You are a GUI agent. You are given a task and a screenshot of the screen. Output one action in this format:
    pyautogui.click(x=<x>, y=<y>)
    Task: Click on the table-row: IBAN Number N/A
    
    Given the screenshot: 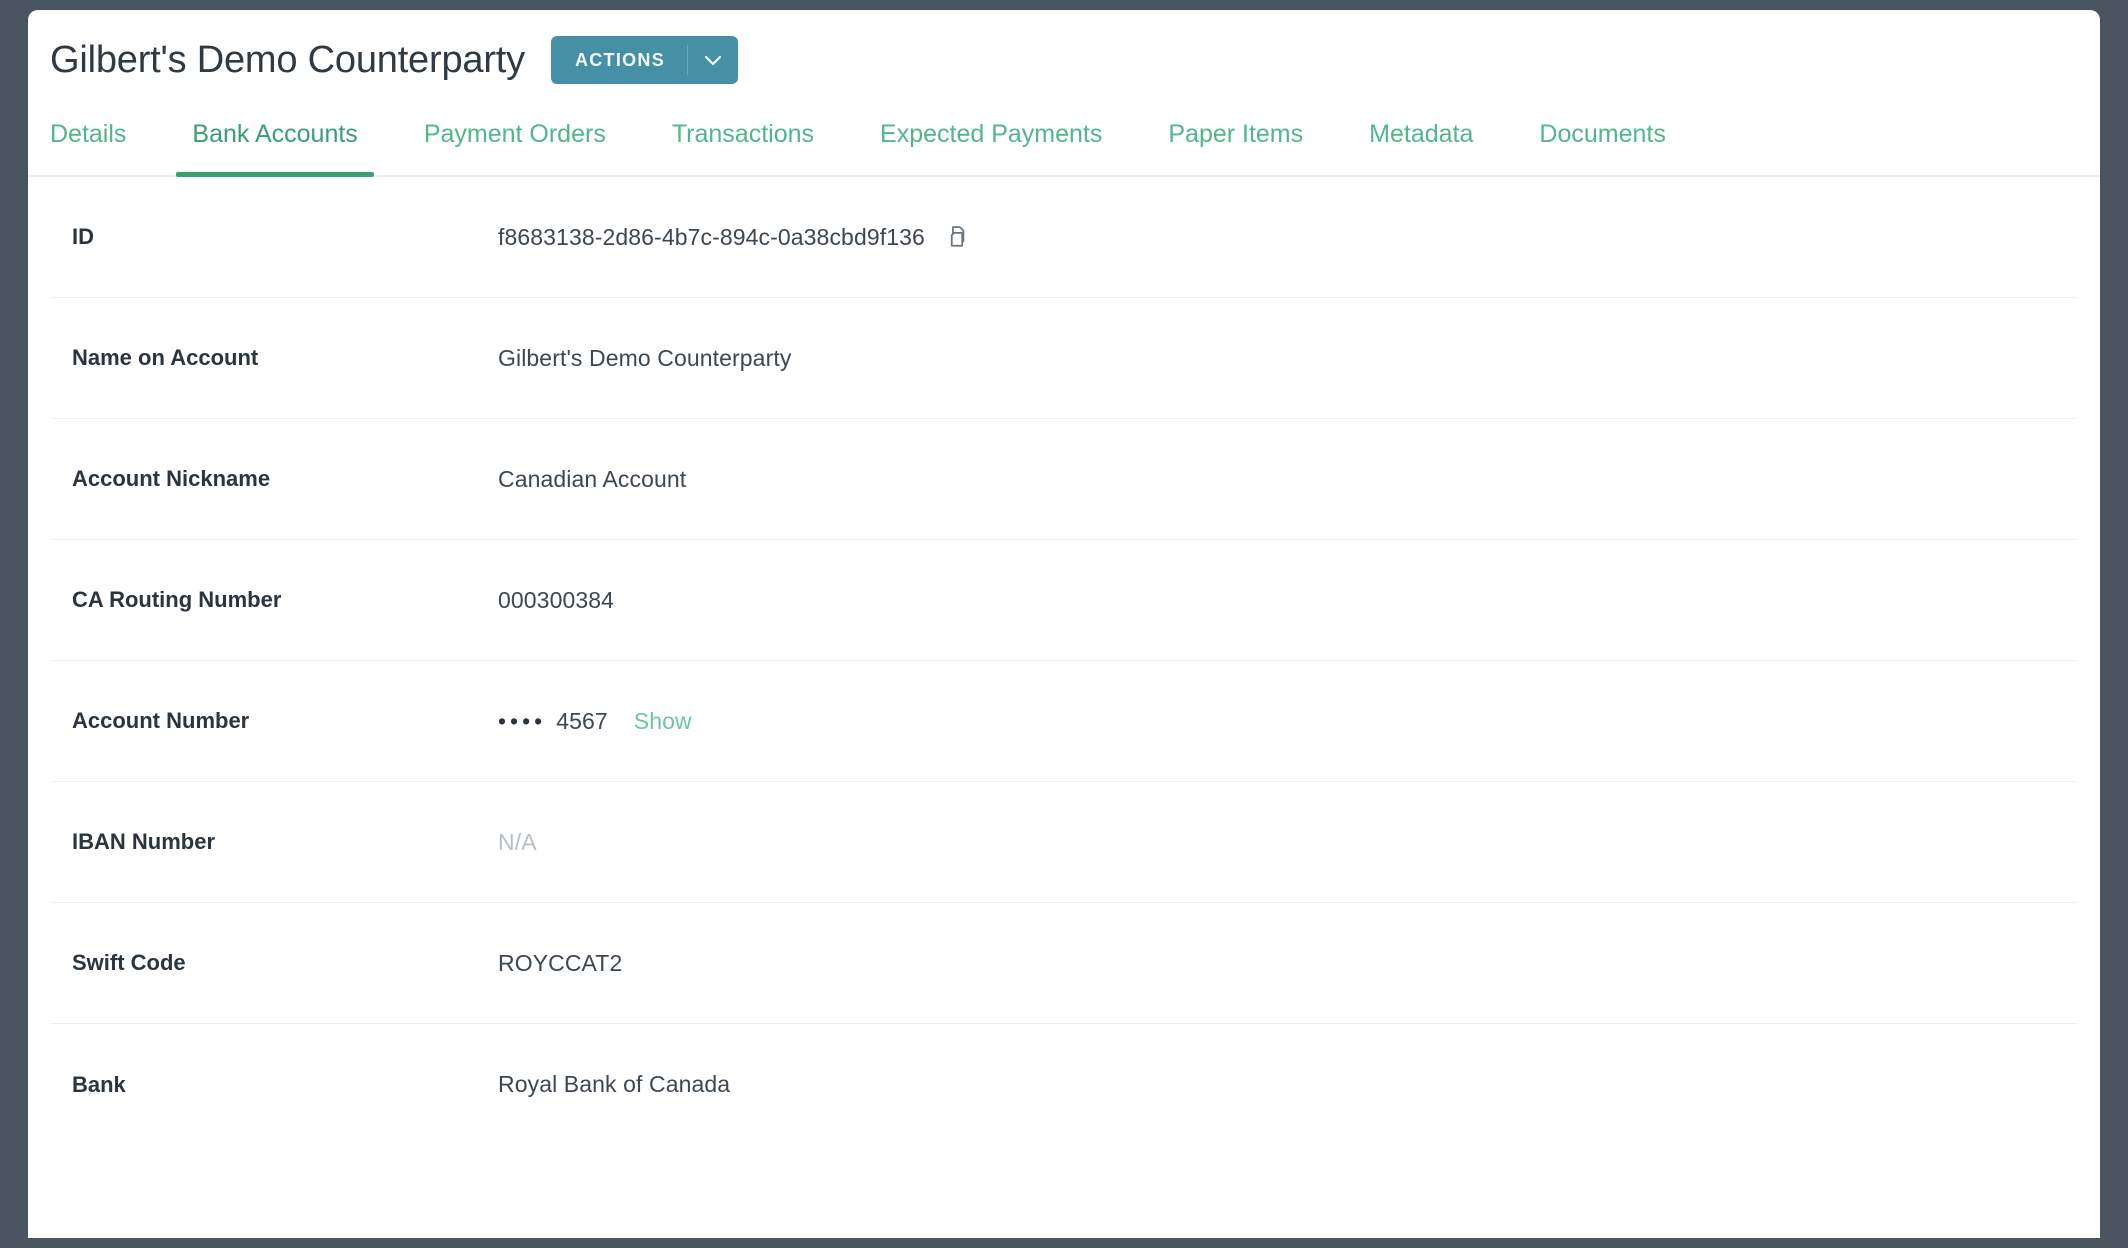 What is the action you would take?
    pyautogui.click(x=1064, y=842)
    